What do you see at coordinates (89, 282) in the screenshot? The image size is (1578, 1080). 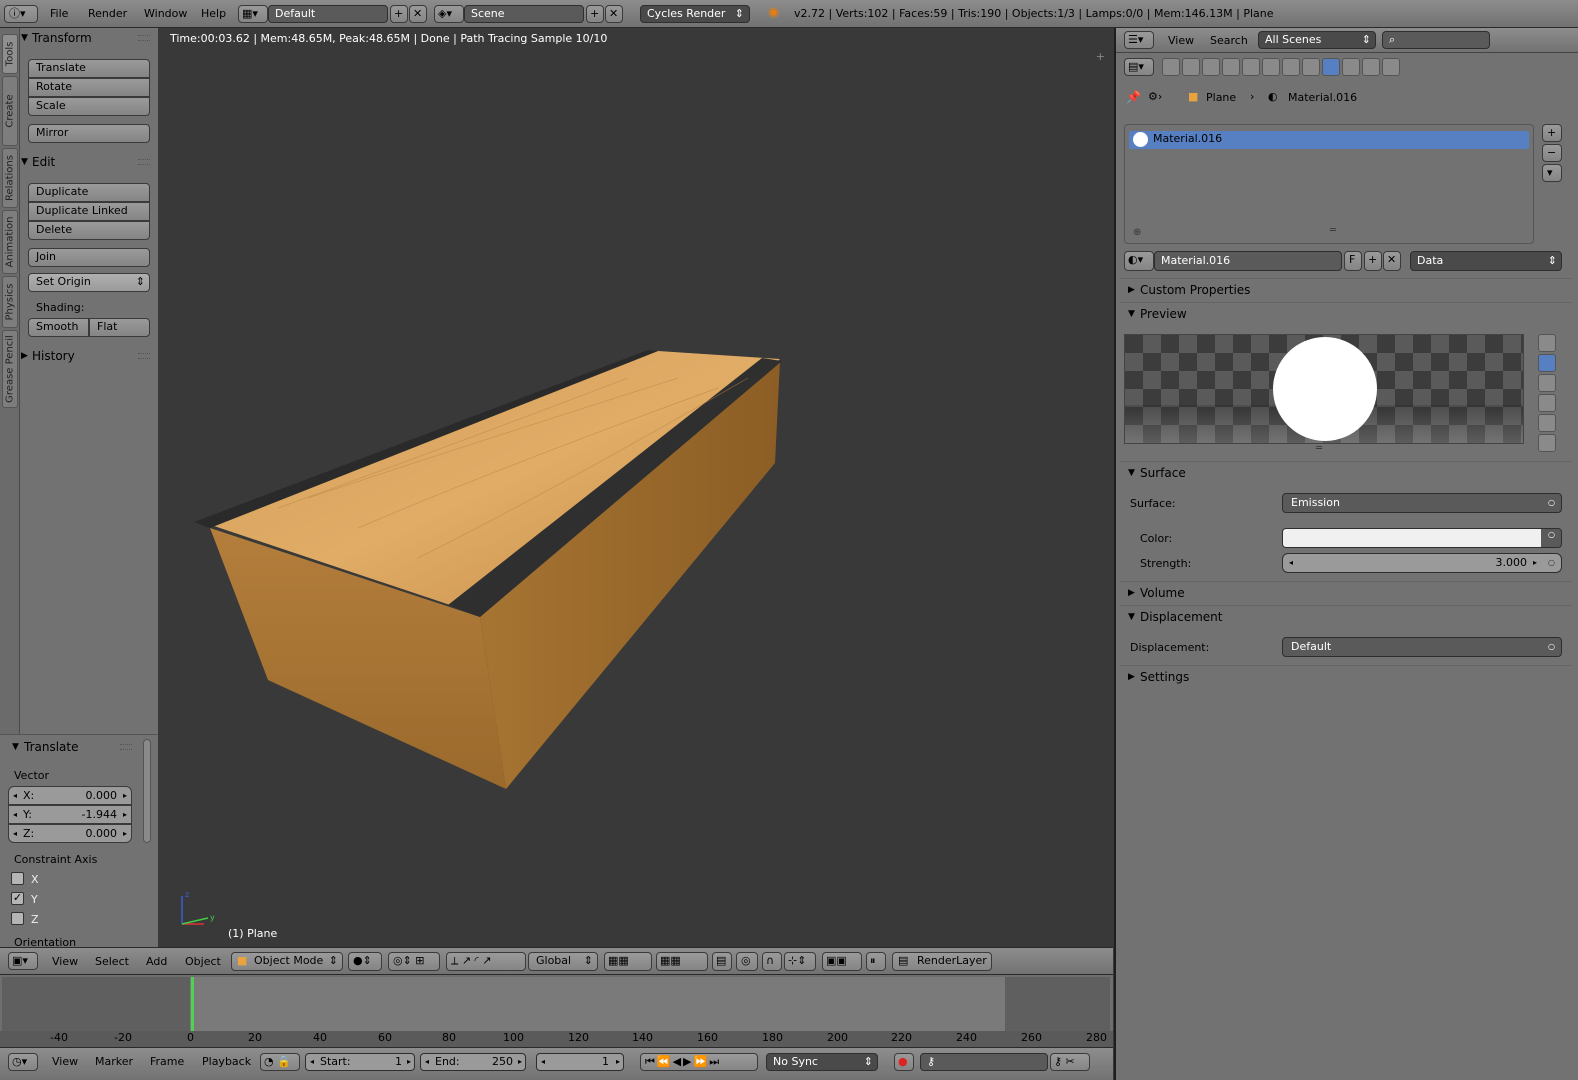 I see `set-origin-select: Set Origin ⇕` at bounding box center [89, 282].